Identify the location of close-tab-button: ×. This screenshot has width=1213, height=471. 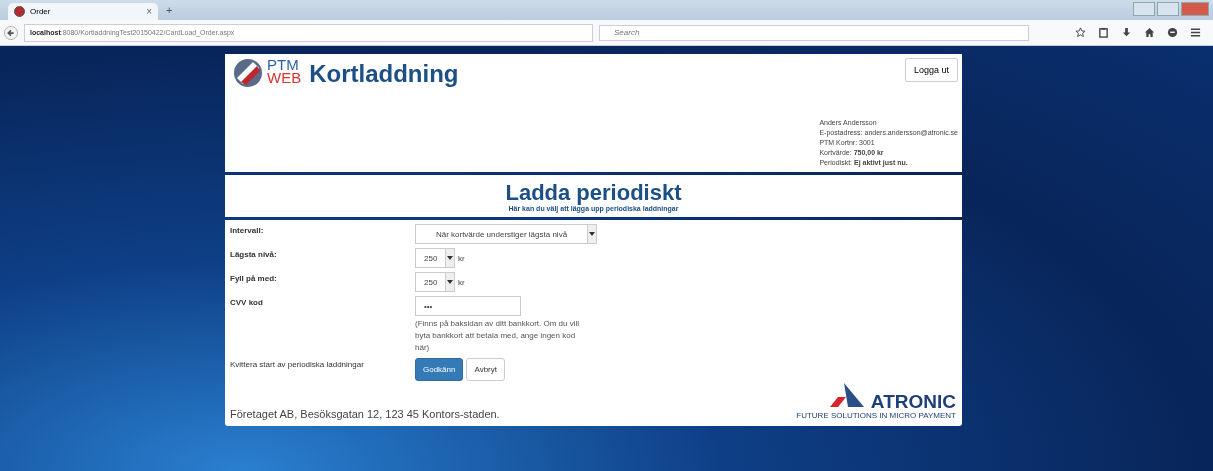
(149, 11).